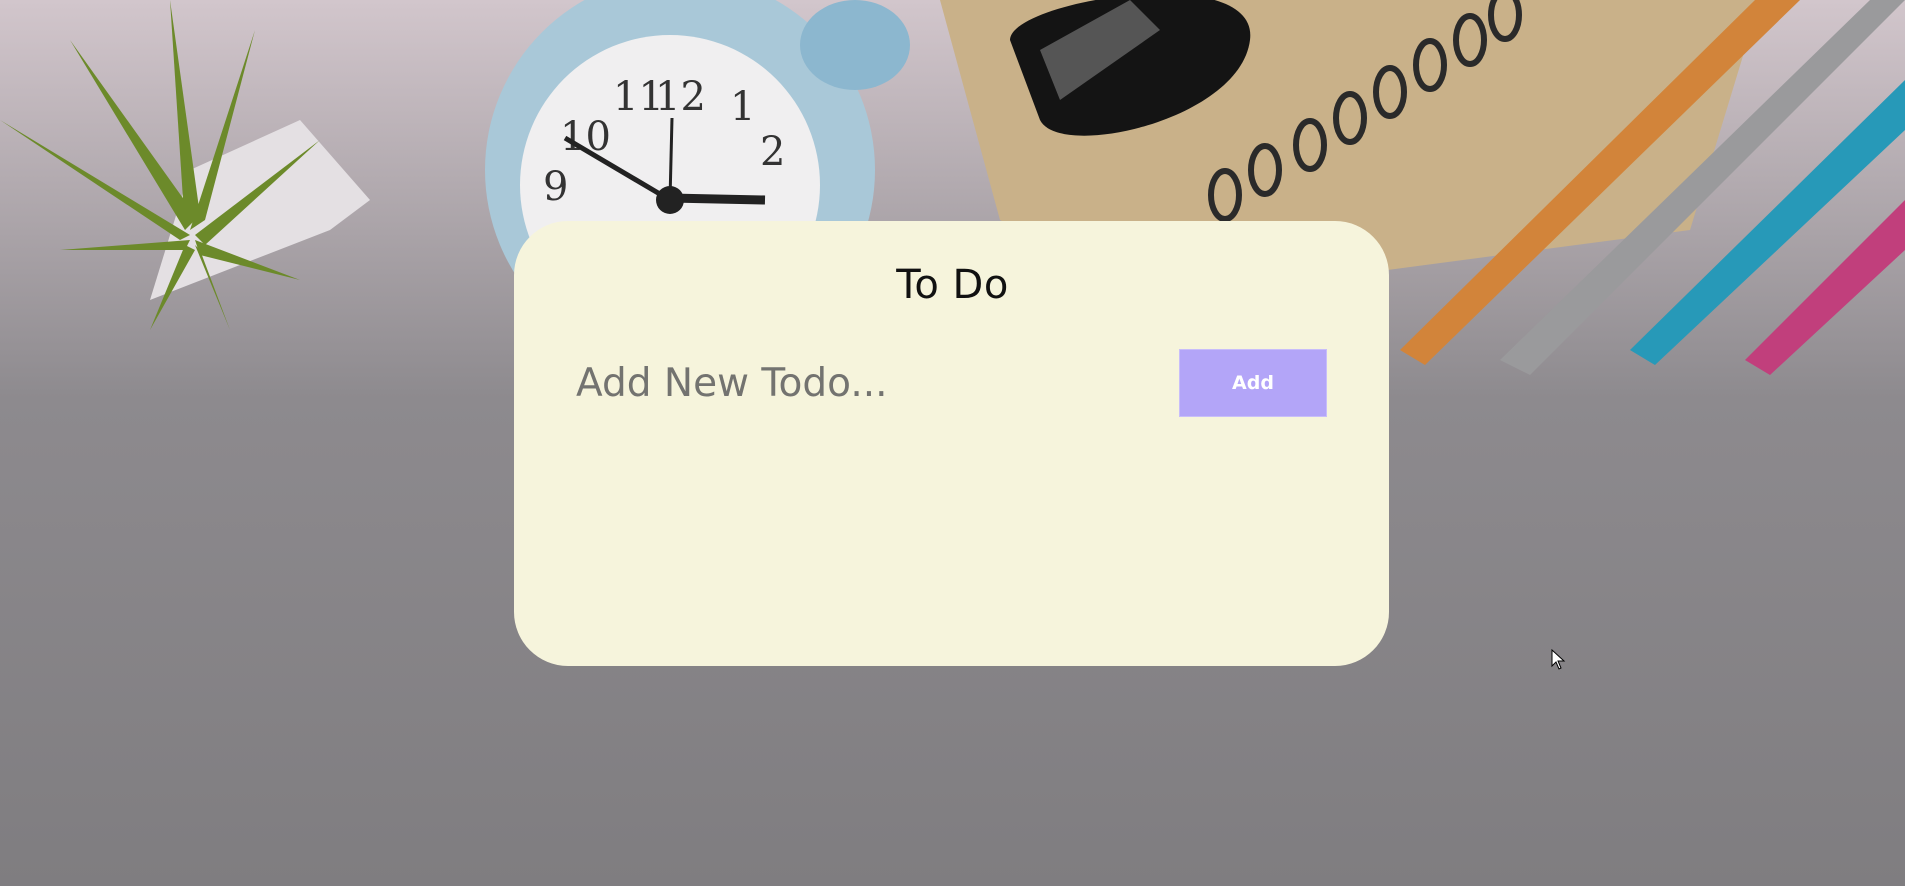 The width and height of the screenshot is (1905, 886). What do you see at coordinates (1559, 659) in the screenshot?
I see `mouse-cursor-icon` at bounding box center [1559, 659].